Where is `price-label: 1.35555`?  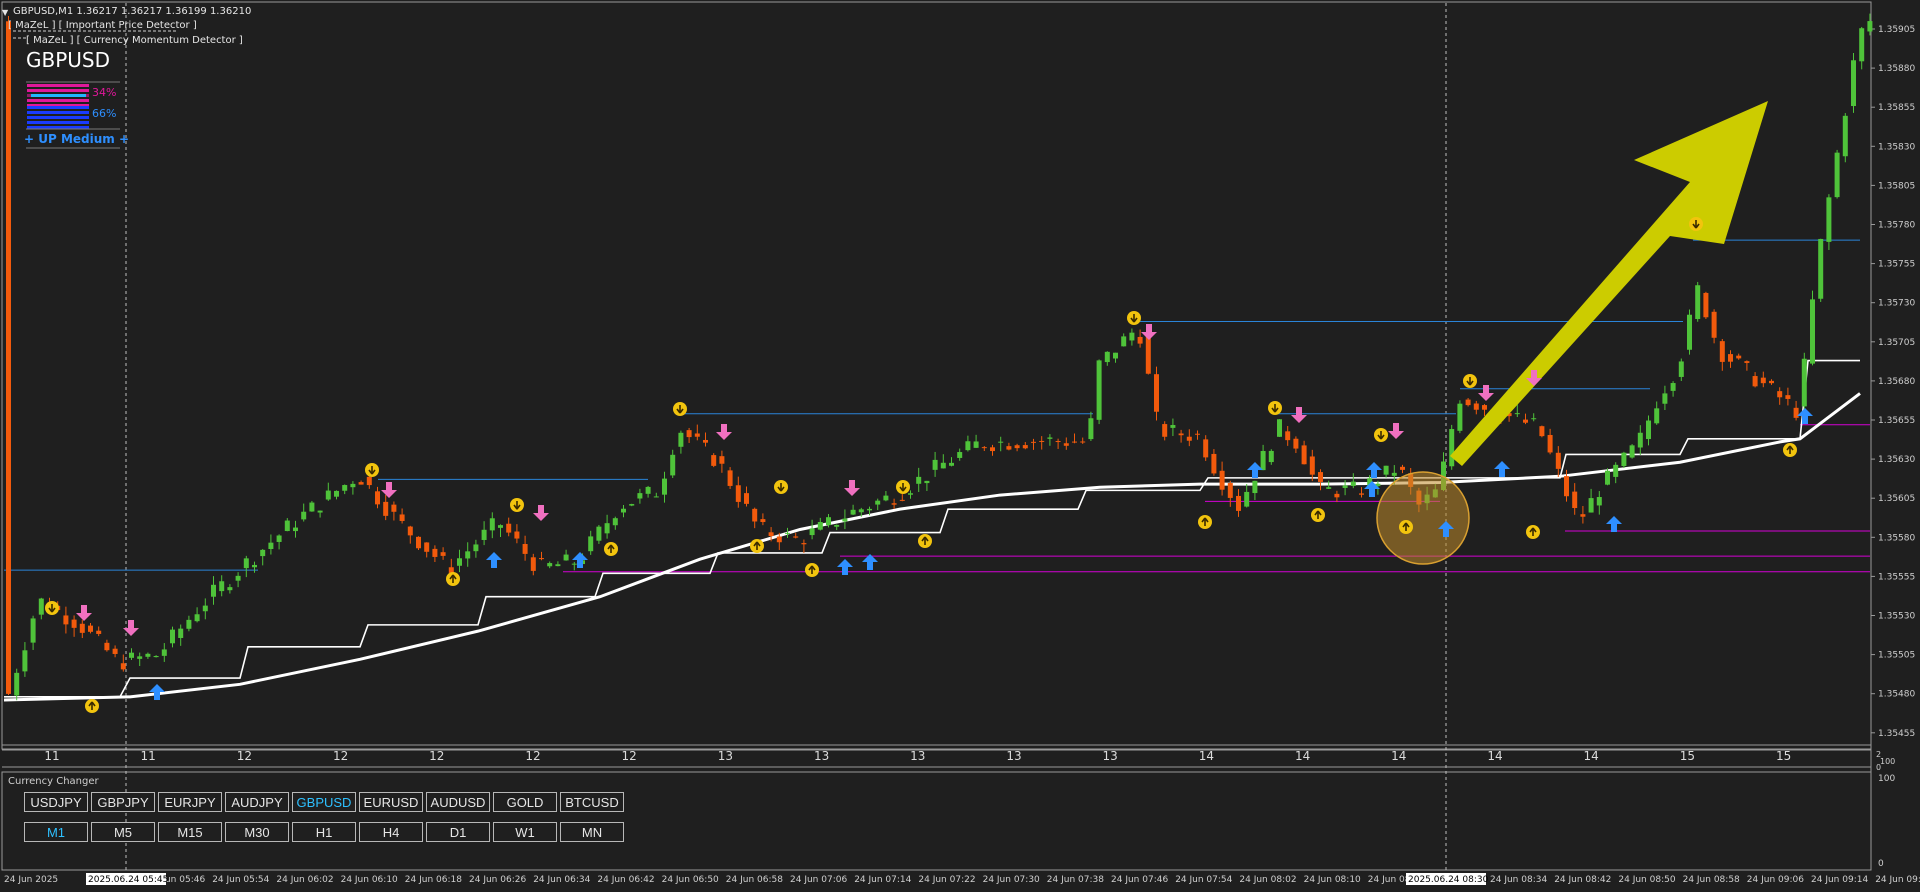
price-label: 1.35555 is located at coordinates (1896, 577).